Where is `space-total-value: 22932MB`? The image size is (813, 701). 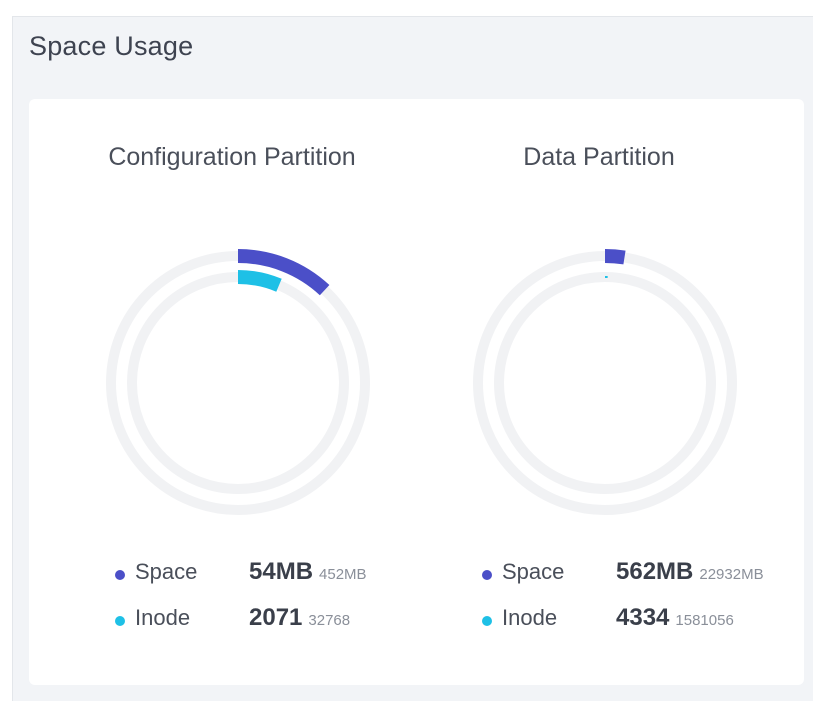 space-total-value: 22932MB is located at coordinates (731, 574).